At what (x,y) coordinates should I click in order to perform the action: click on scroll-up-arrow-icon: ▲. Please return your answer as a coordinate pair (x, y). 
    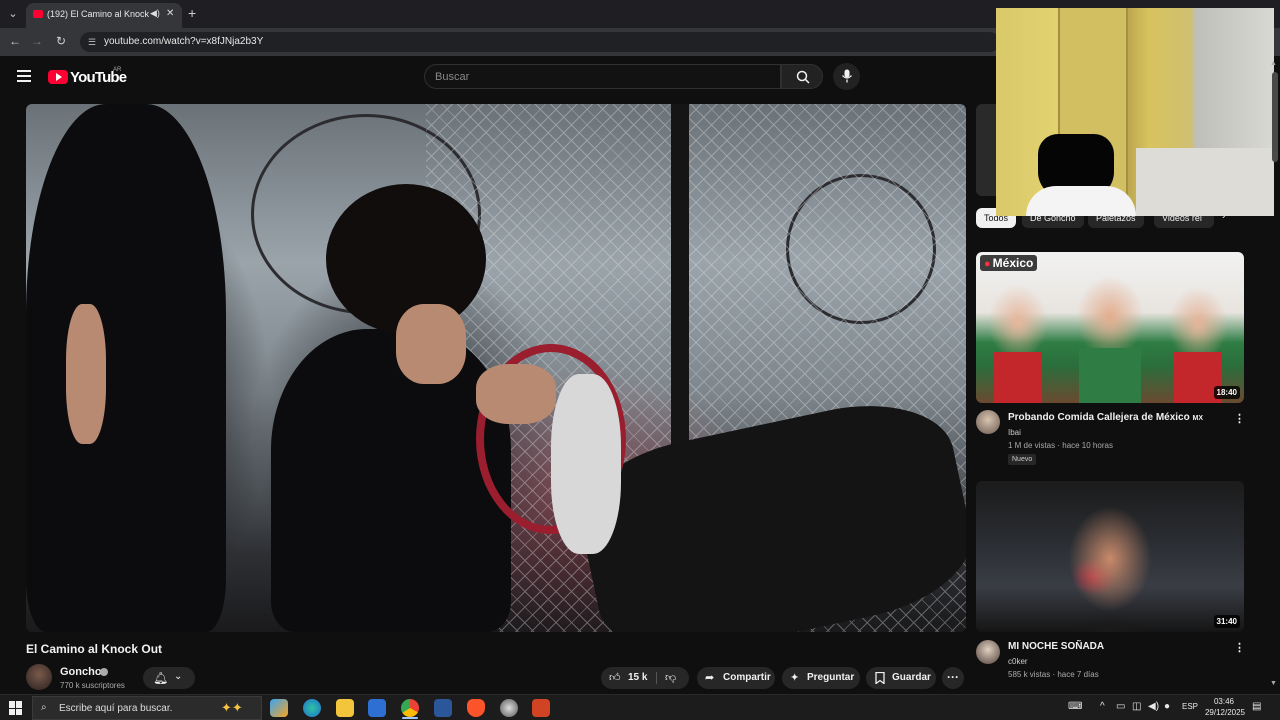
    Looking at the image, I should click on (1273, 63).